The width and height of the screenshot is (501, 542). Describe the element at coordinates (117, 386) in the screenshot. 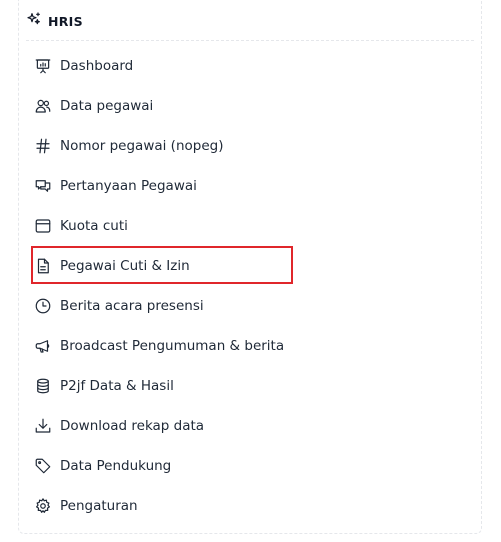

I see `sidebar-item-label: P2jf Data & Hasil` at that location.